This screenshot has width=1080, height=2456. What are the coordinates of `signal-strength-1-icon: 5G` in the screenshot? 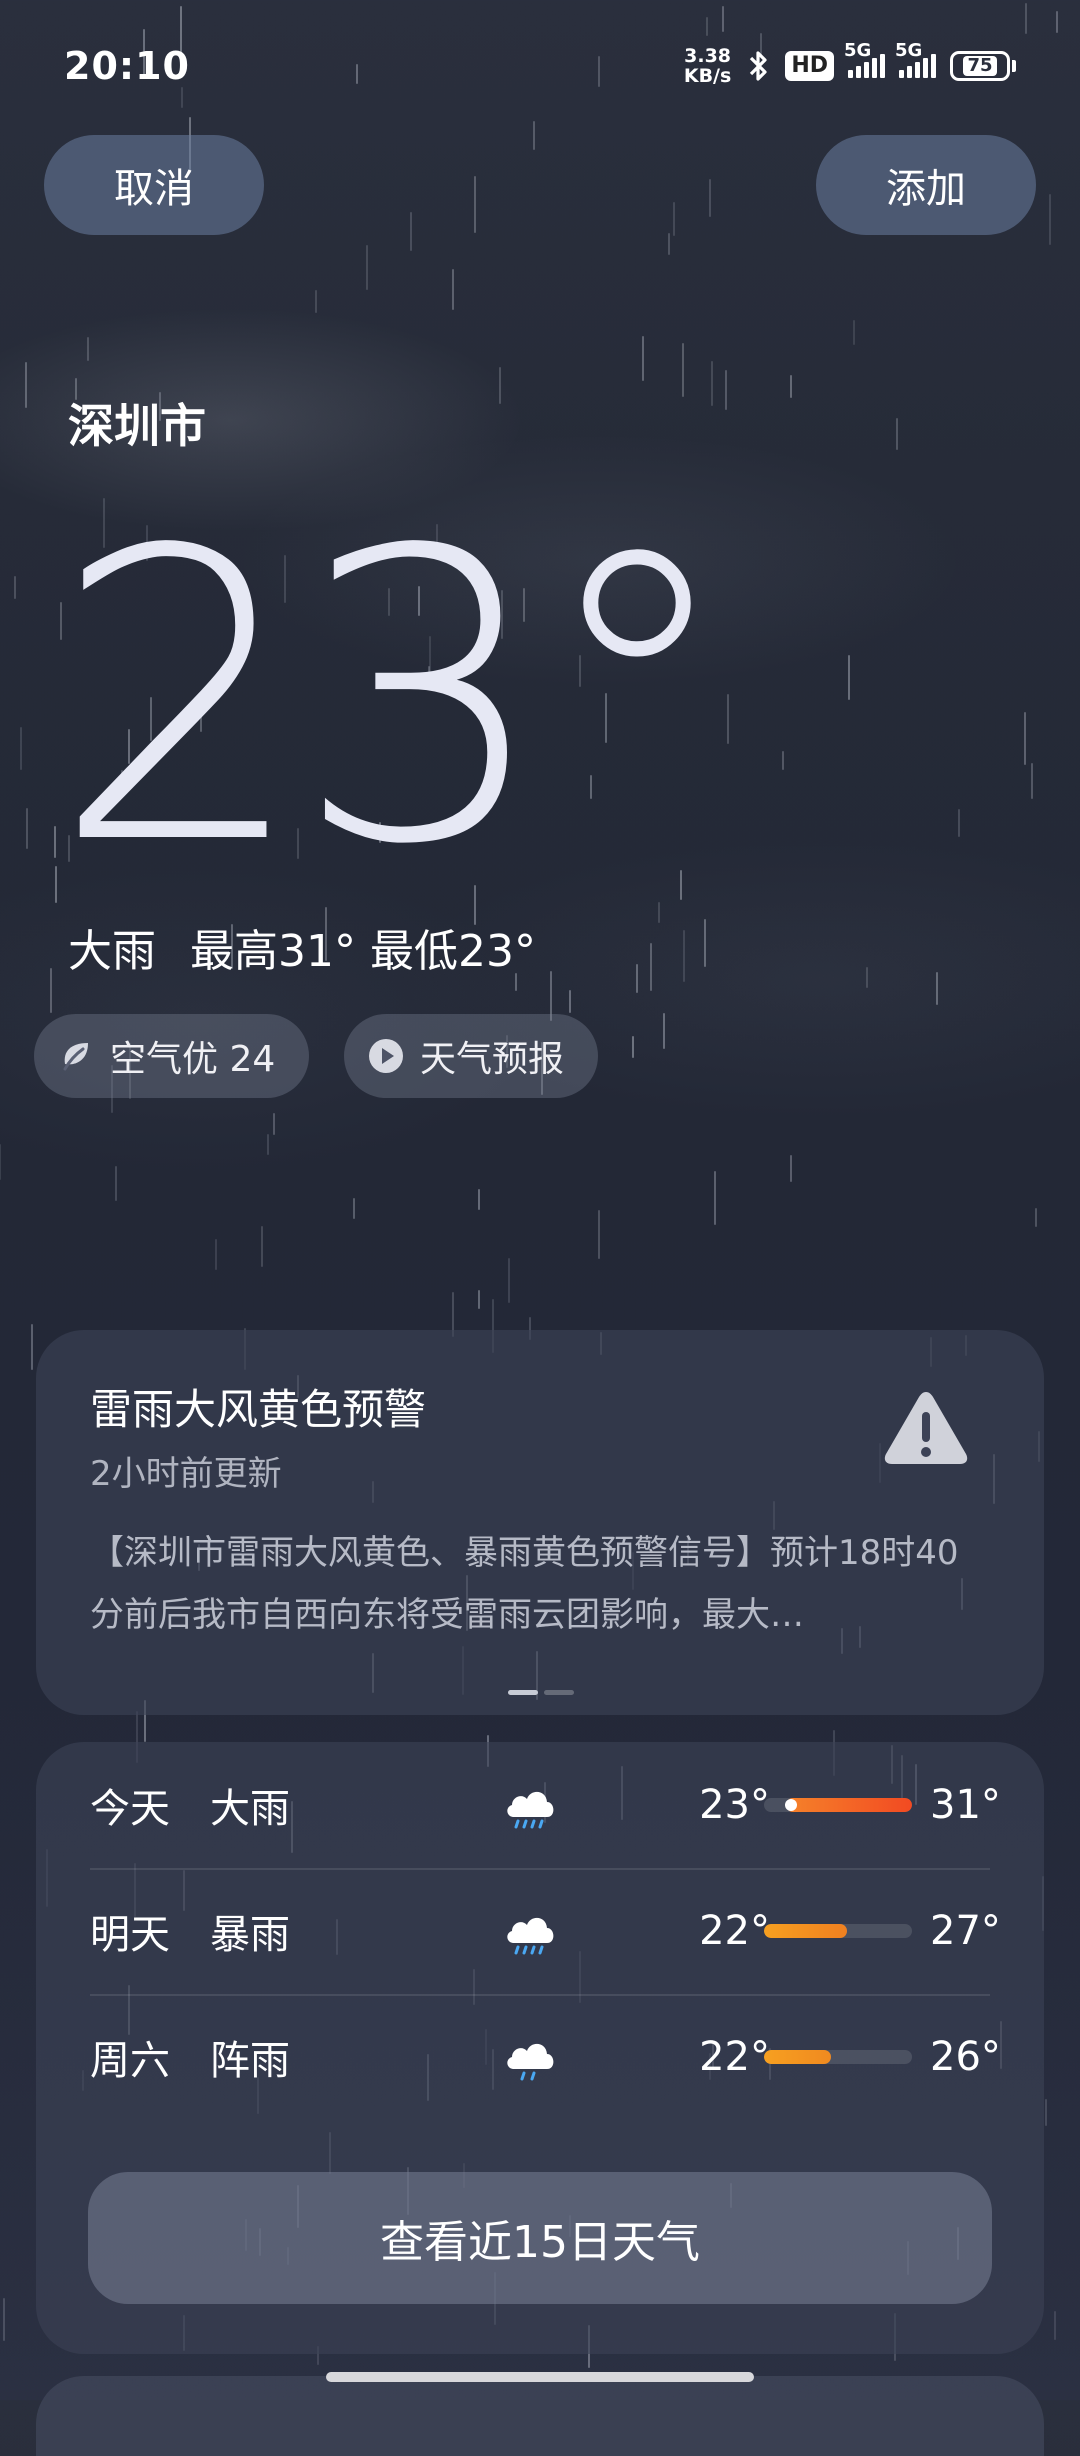 It's located at (864, 59).